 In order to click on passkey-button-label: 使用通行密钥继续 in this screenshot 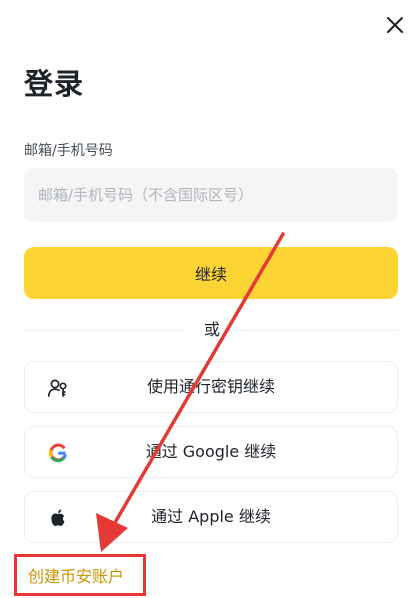, I will do `click(210, 386)`.